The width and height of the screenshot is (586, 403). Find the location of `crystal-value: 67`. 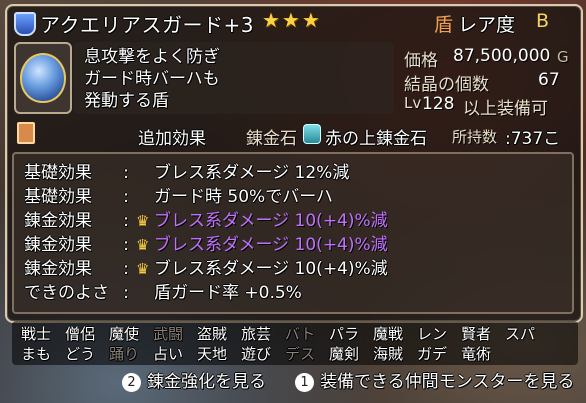

crystal-value: 67 is located at coordinates (549, 80).